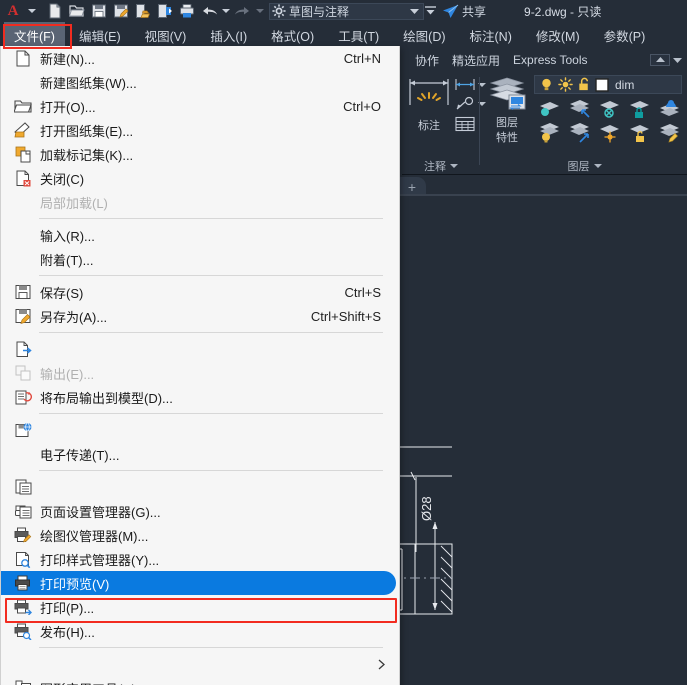 The width and height of the screenshot is (687, 685). Describe the element at coordinates (200, 178) in the screenshot. I see `menu-item-close: 关闭(C)` at that location.